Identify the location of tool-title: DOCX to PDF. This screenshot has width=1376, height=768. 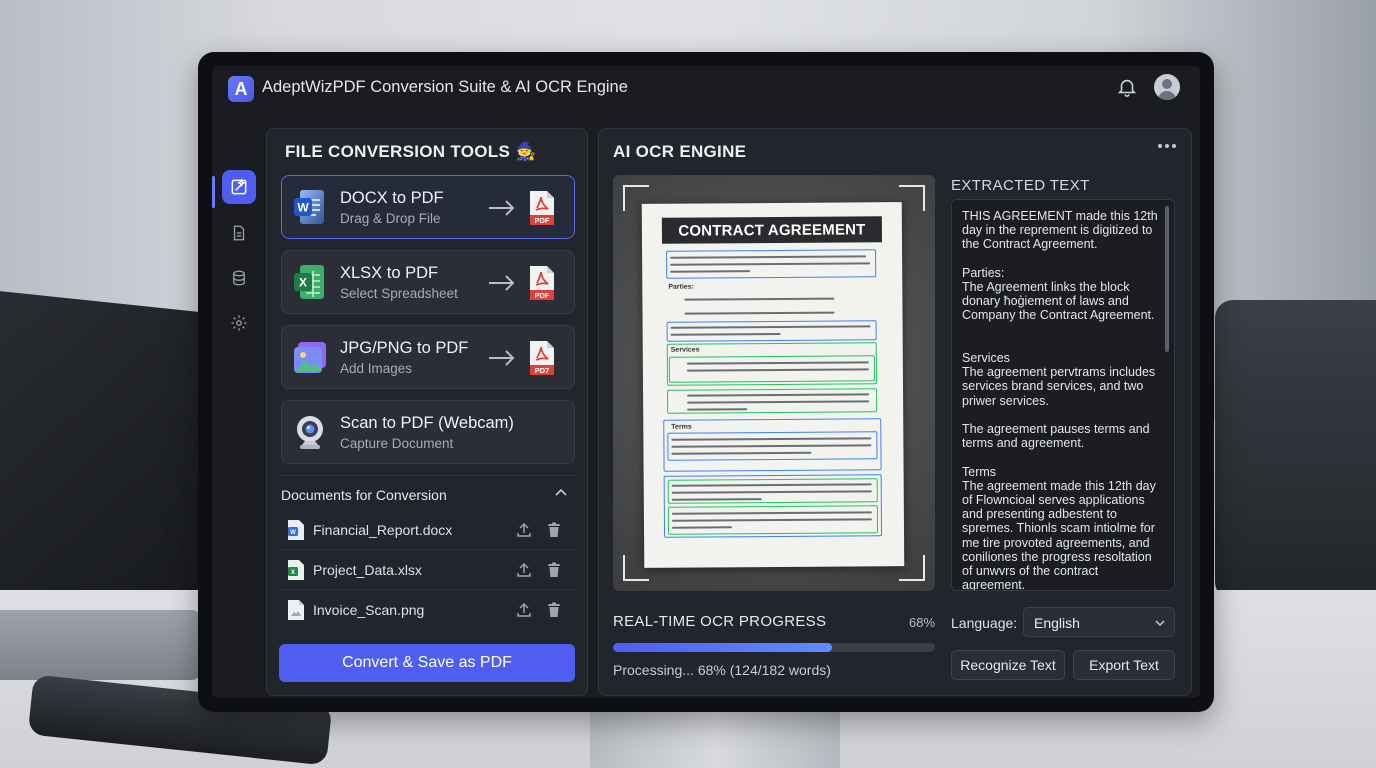
(392, 198).